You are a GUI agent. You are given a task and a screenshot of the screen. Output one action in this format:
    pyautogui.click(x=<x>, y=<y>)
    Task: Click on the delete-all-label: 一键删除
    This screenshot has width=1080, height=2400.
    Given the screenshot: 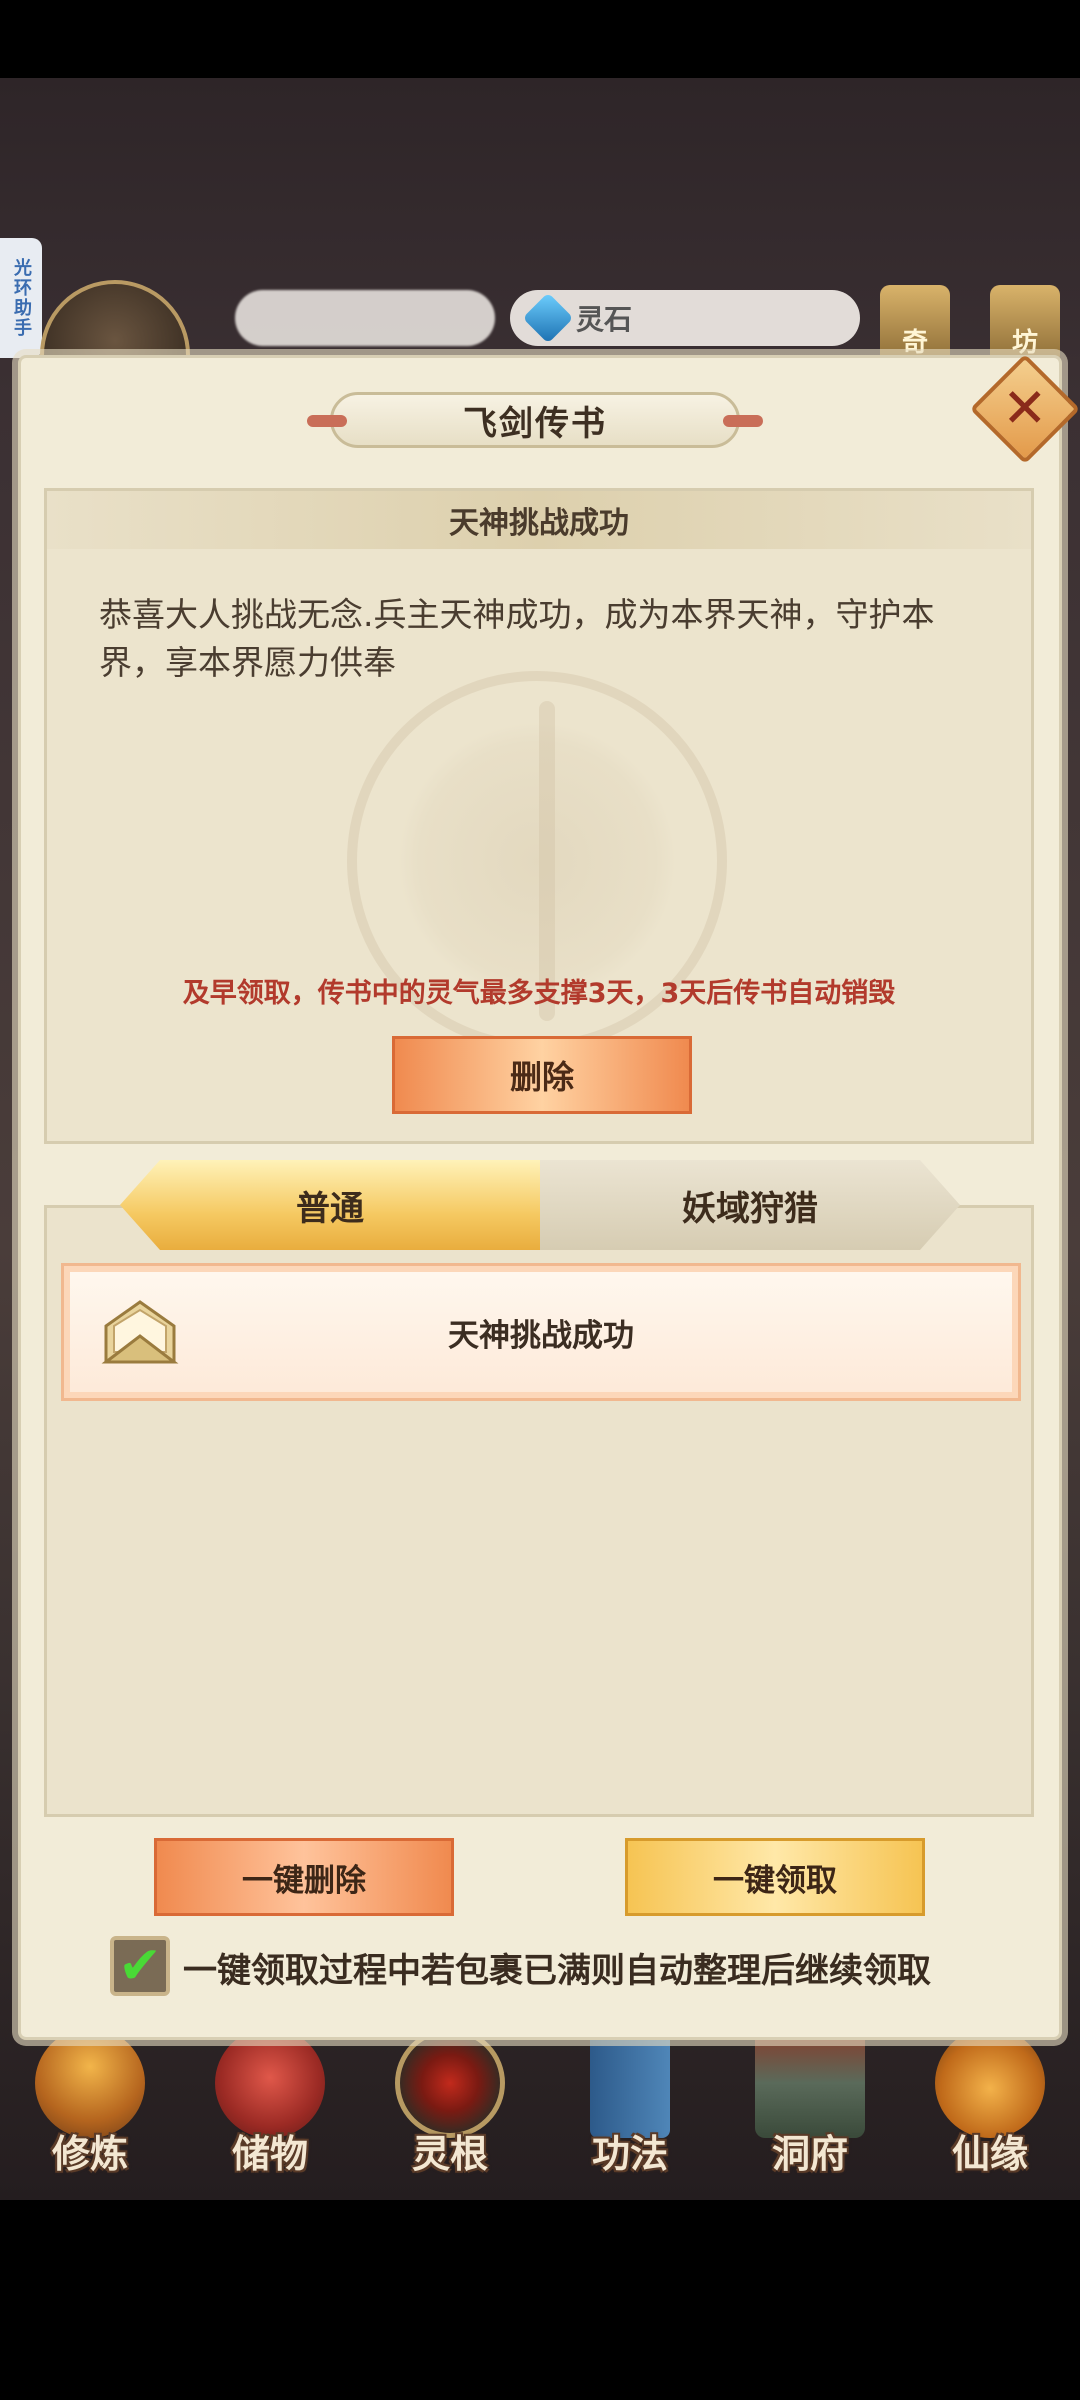 What is the action you would take?
    pyautogui.click(x=304, y=1880)
    